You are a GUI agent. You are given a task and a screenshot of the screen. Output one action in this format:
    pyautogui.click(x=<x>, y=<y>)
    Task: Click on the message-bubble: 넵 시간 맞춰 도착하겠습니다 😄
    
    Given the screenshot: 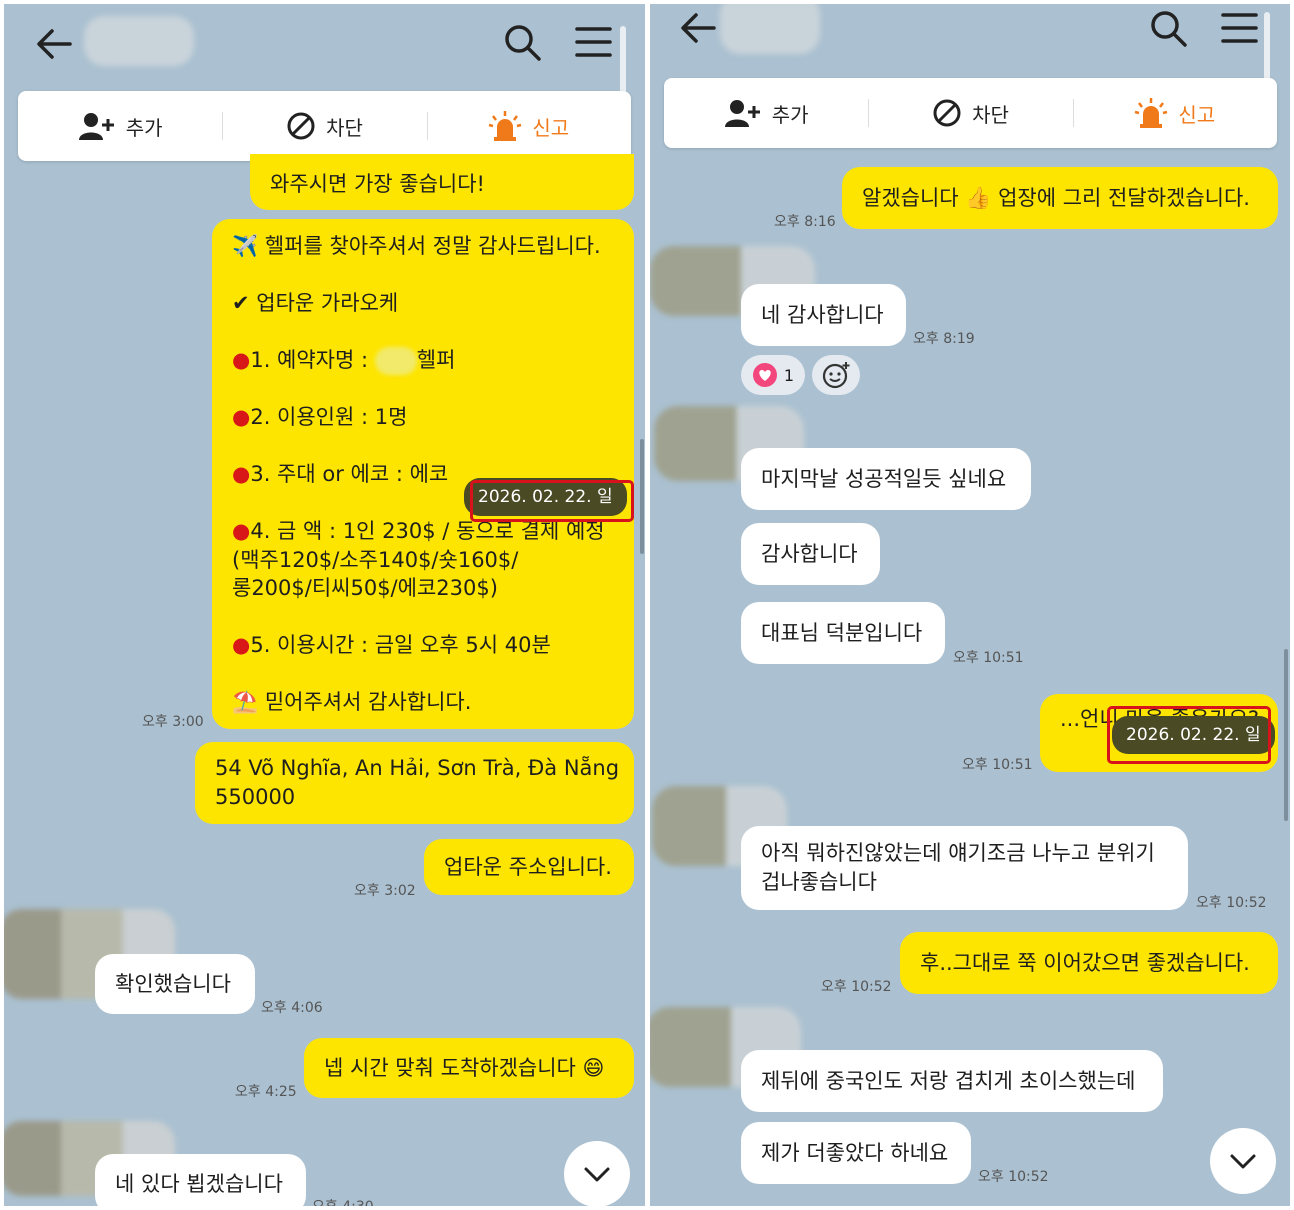 What is the action you would take?
    pyautogui.click(x=469, y=1068)
    